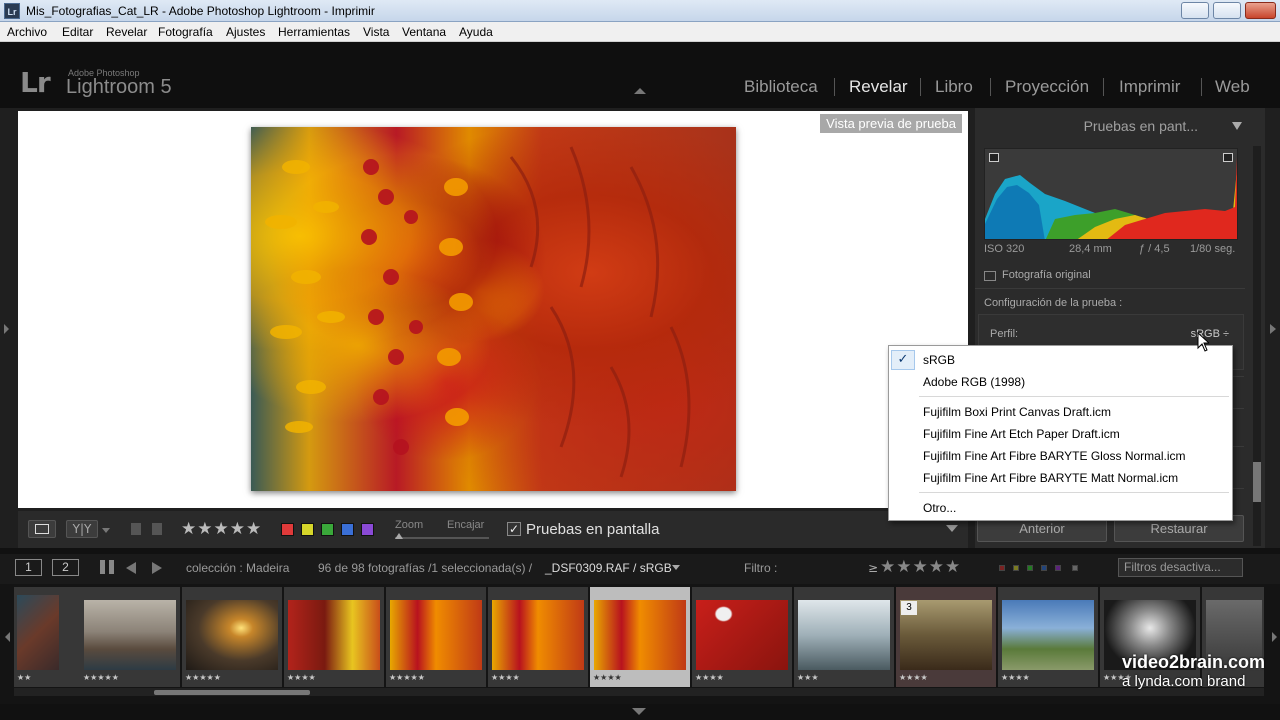  Describe the element at coordinates (367, 529) in the screenshot. I see `color-label-purple` at that location.